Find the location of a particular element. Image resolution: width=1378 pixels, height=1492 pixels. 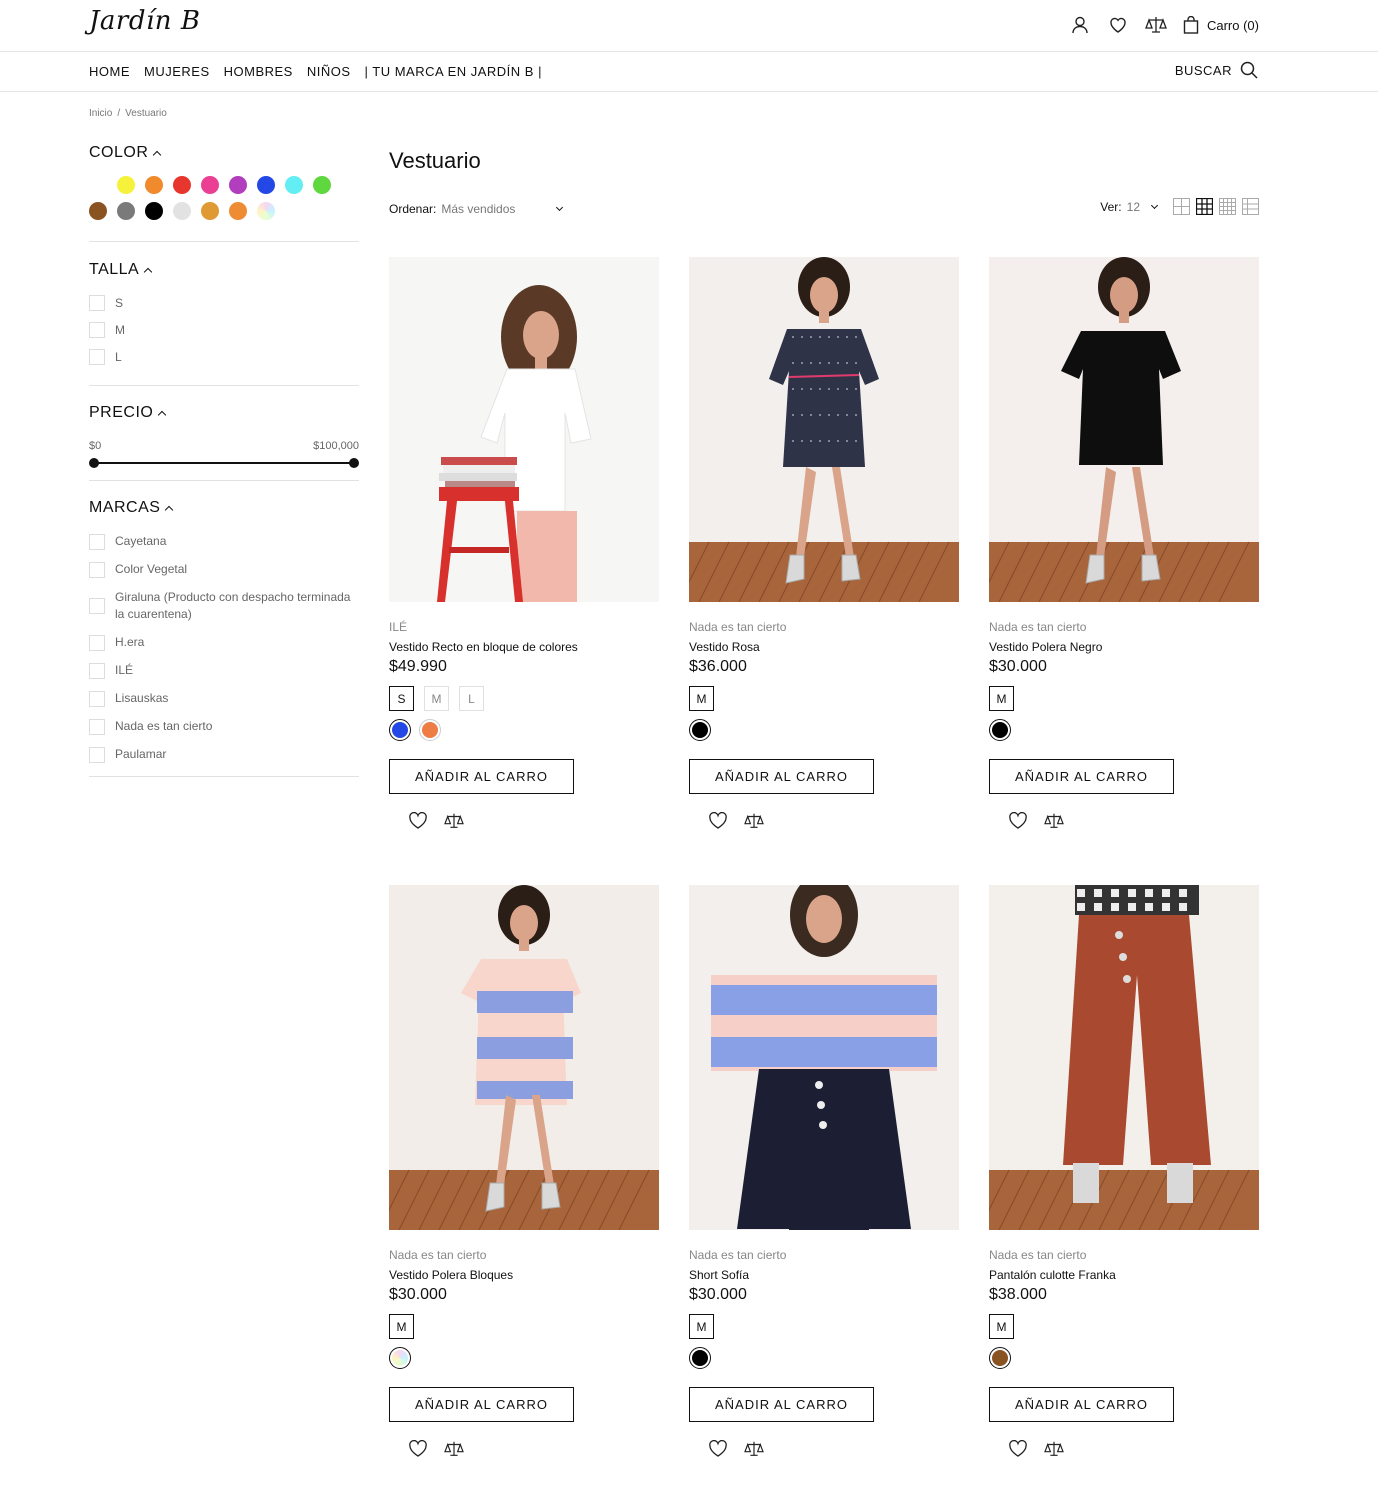

product-name: Vestido Recto en bloque de colores is located at coordinates (524, 647).